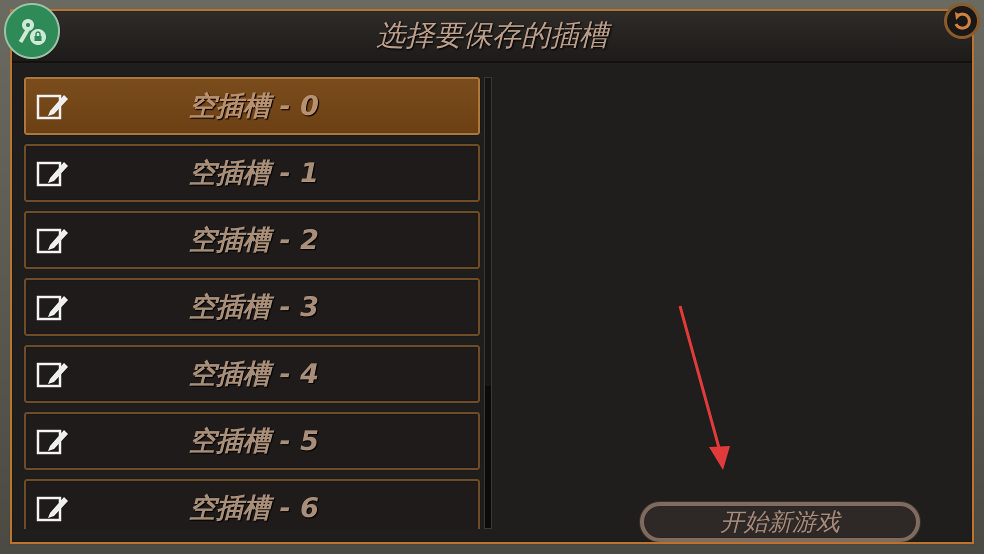  What do you see at coordinates (252, 504) in the screenshot?
I see `save-slot: 空插槽 - 6` at bounding box center [252, 504].